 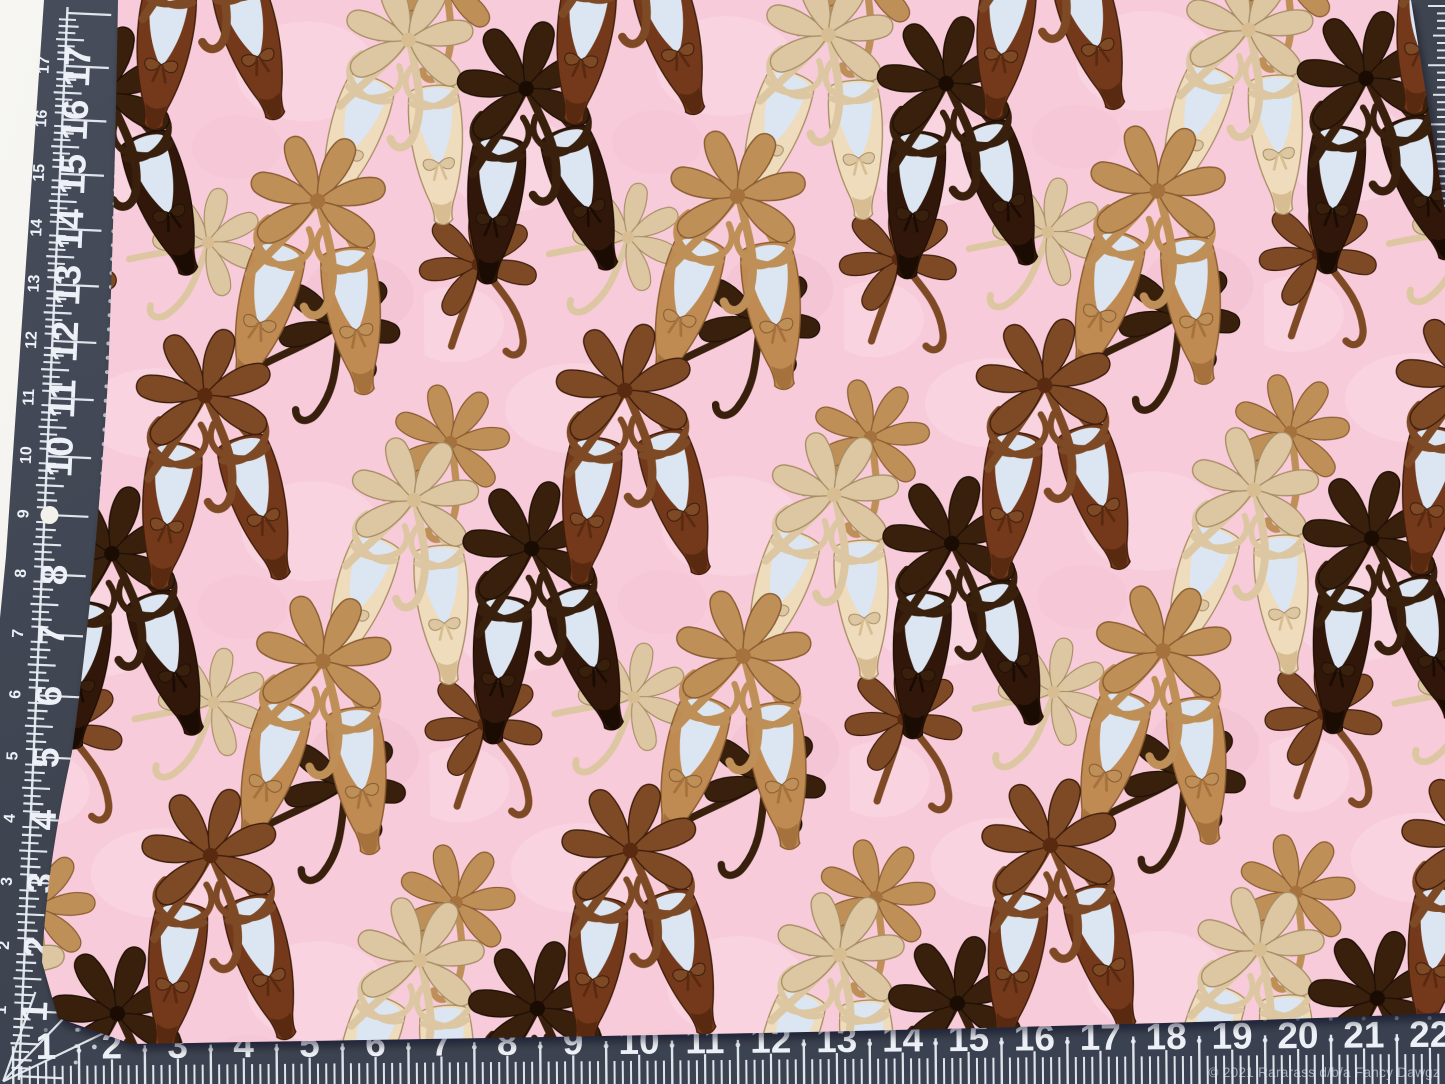 I want to click on copyright-watermark: © 2021 Rararass d/b/a Fancy Dawgz, so click(x=1324, y=1072).